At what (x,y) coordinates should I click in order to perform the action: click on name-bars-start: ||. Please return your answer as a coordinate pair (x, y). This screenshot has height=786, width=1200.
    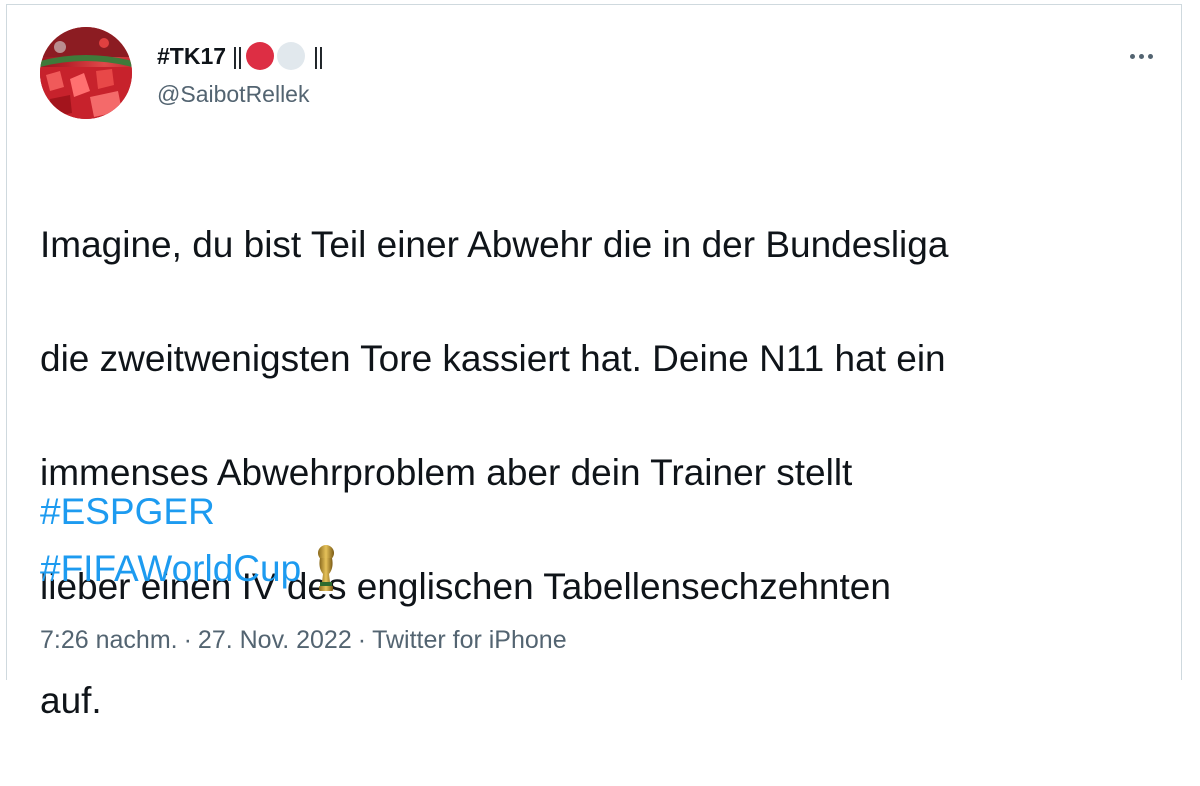
    Looking at the image, I should click on (237, 55).